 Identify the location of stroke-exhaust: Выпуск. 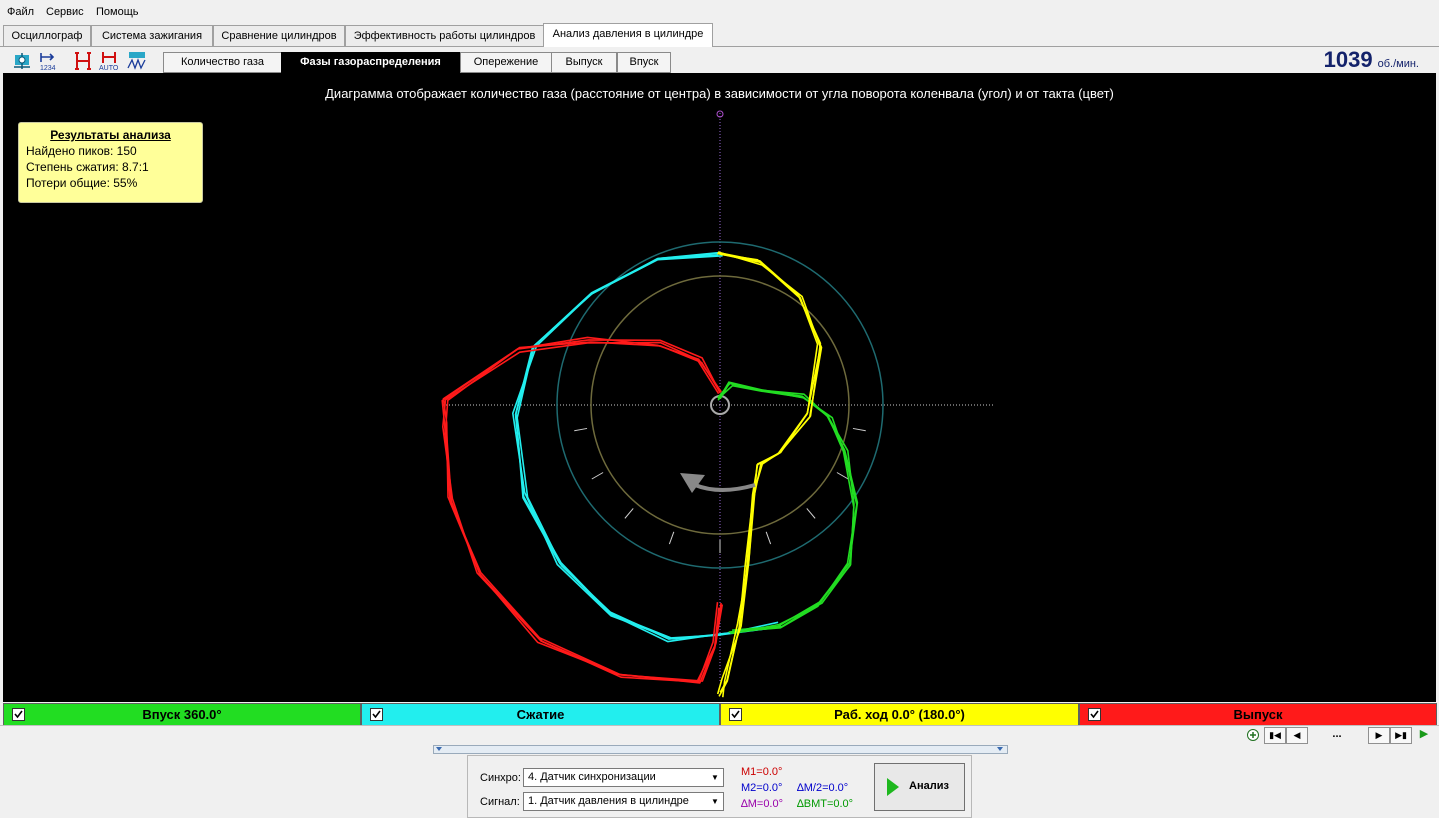
(1258, 714).